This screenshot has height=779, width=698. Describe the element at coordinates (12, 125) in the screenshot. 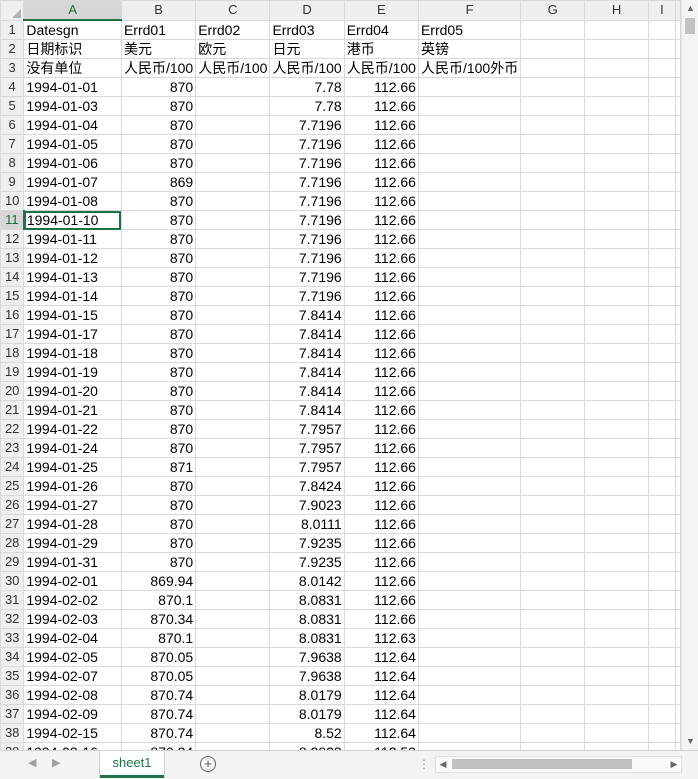

I see `row-header: 6` at that location.